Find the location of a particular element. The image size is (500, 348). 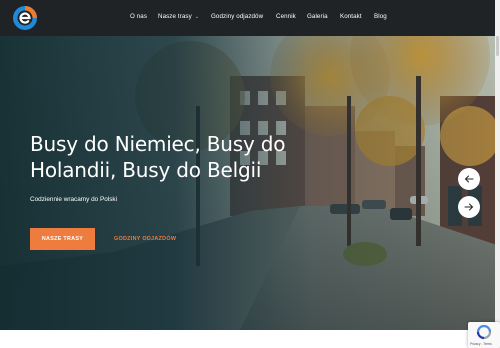

nav-item-label: Galeria is located at coordinates (317, 16).